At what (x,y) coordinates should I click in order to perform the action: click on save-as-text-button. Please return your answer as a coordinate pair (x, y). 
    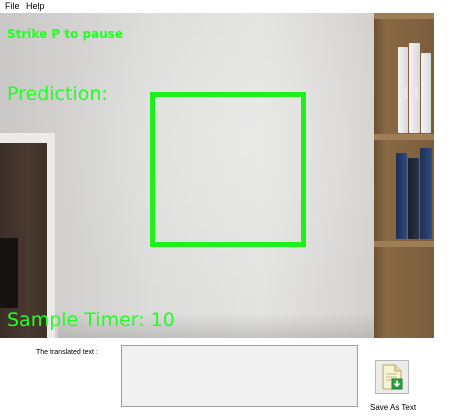
    Looking at the image, I should click on (392, 377).